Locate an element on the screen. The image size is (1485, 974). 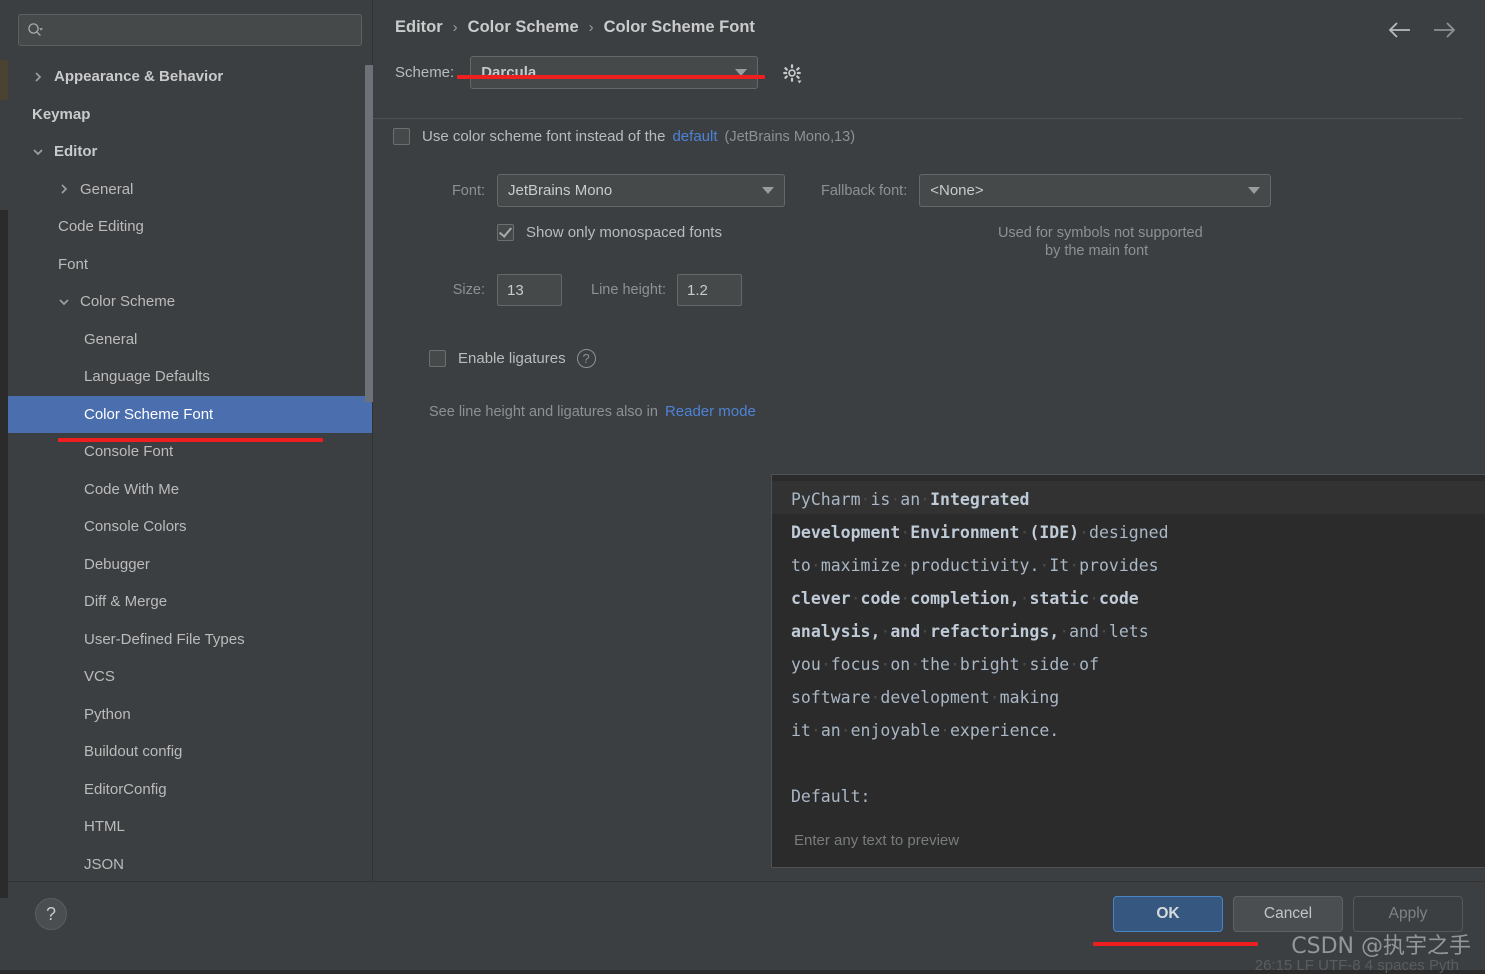
preview-token: code is located at coordinates (1119, 598).